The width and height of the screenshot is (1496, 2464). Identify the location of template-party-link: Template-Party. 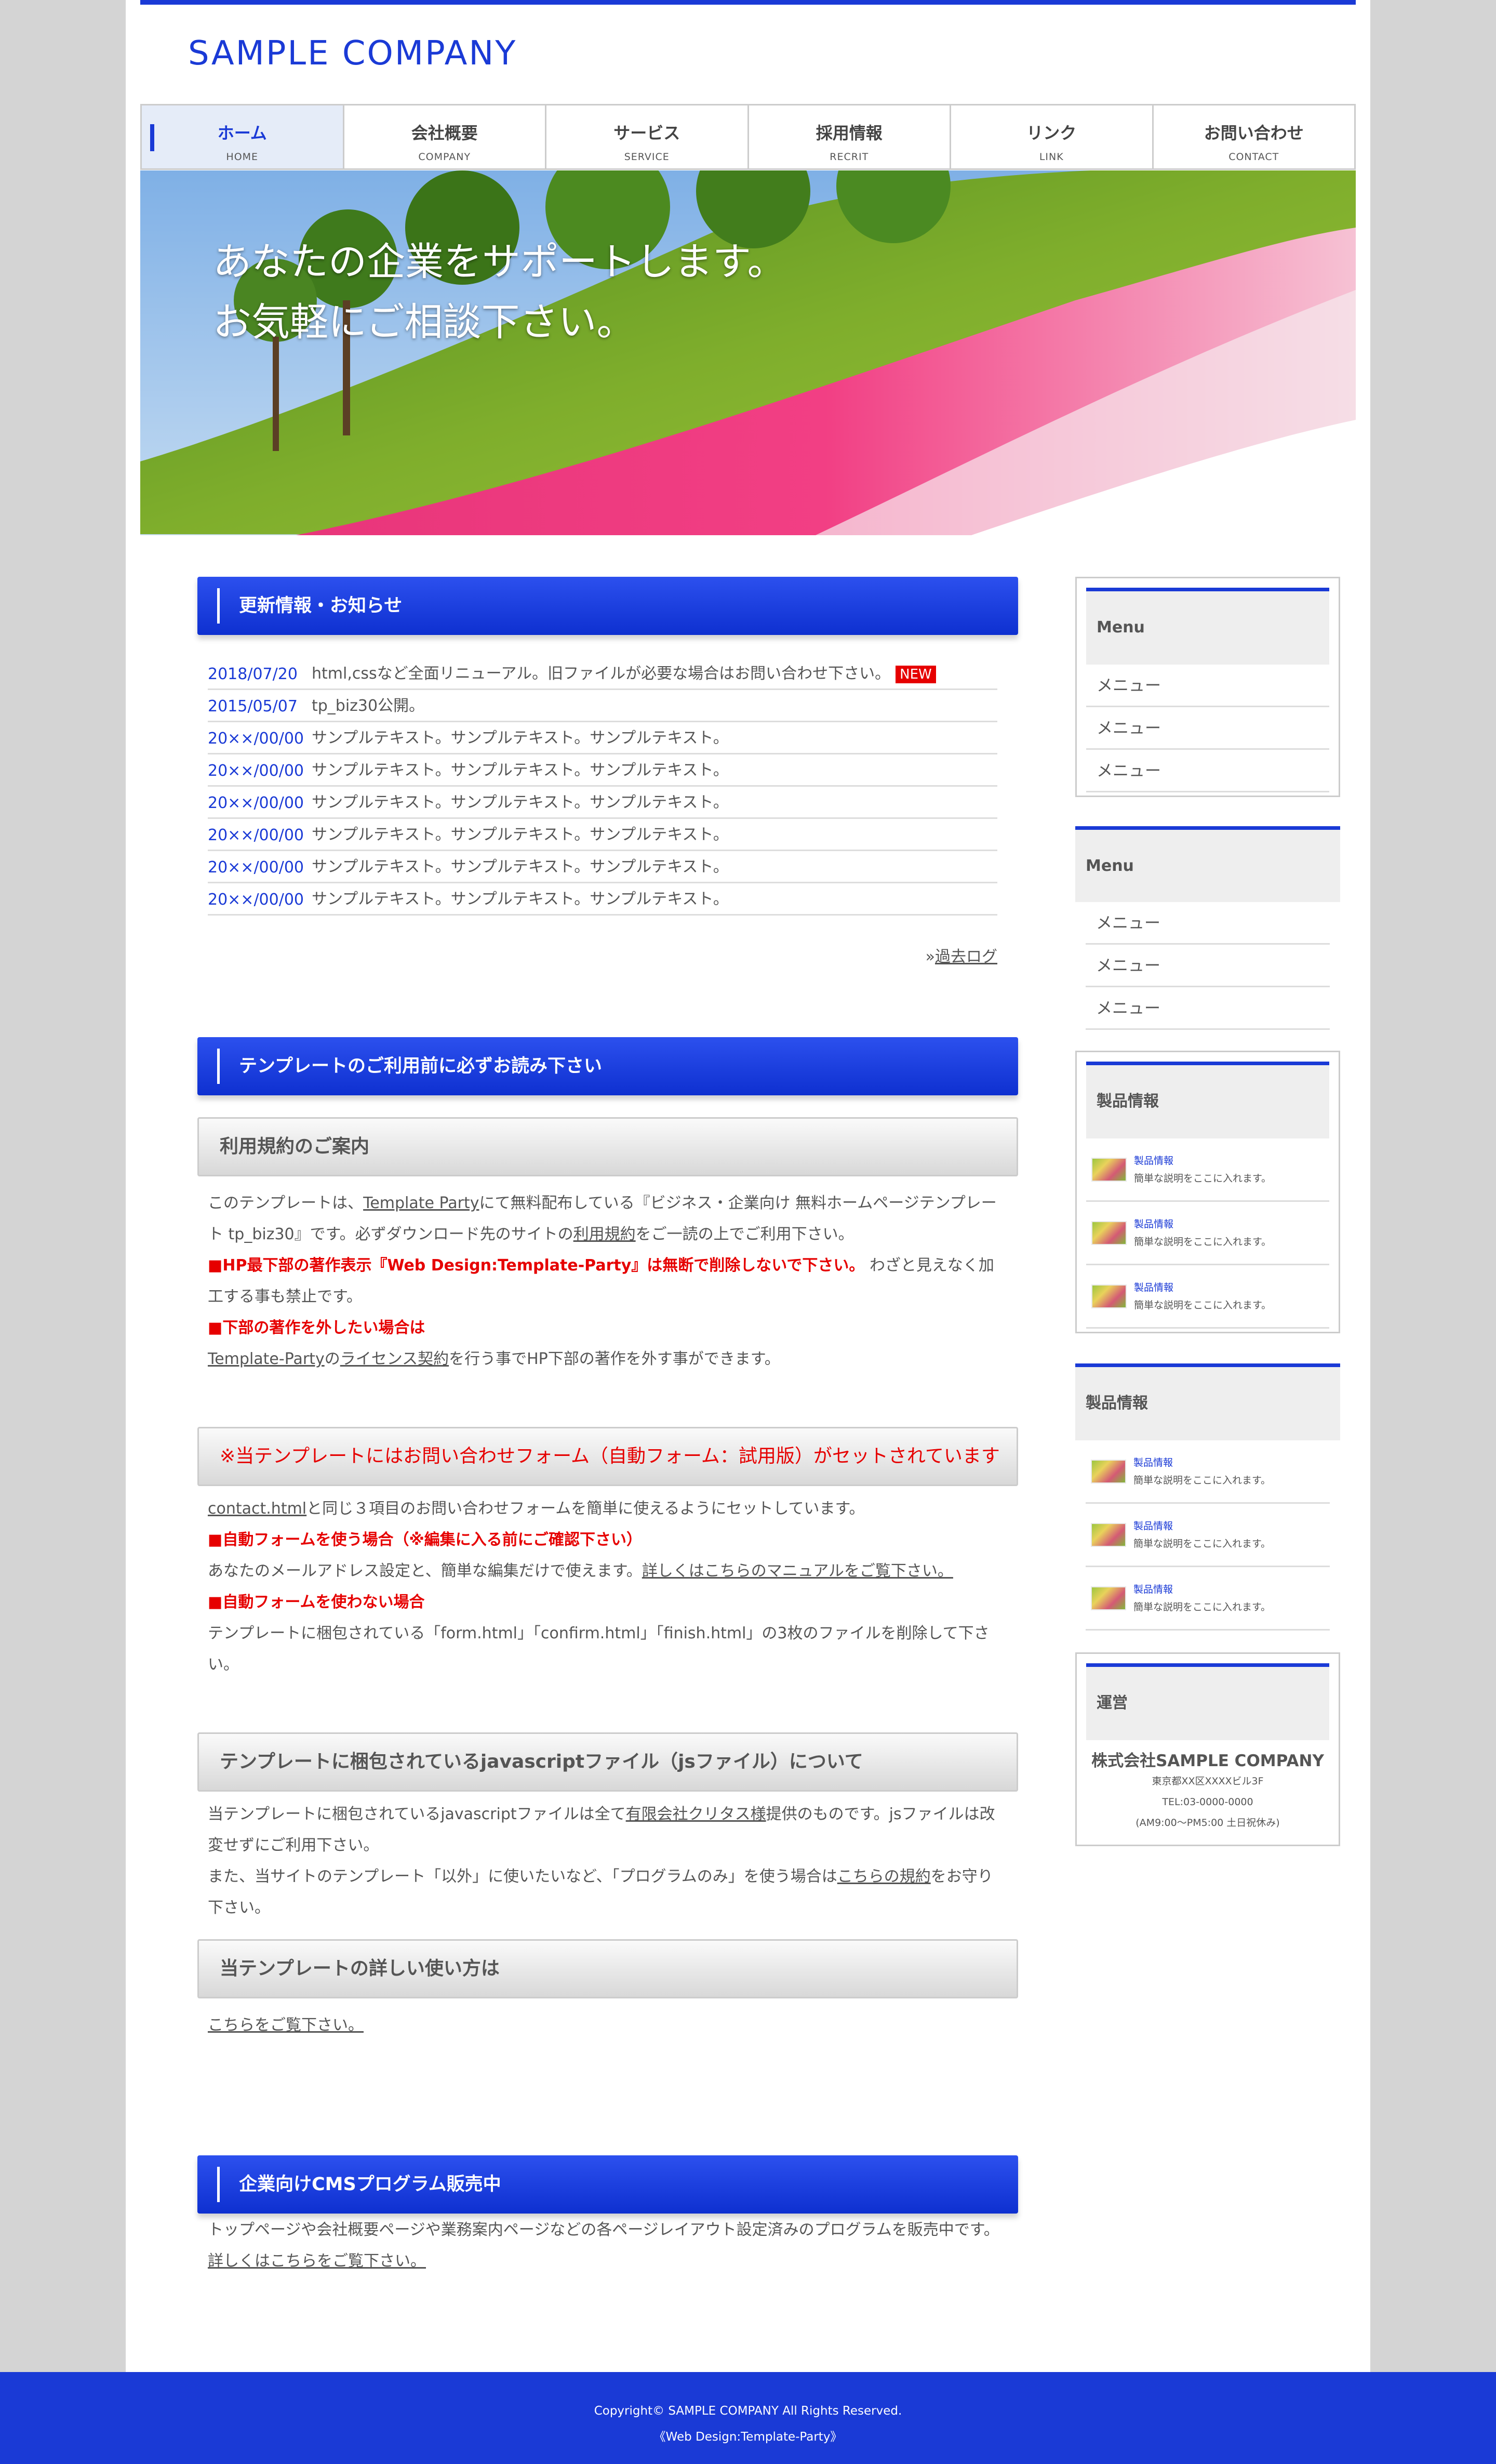
(266, 1359).